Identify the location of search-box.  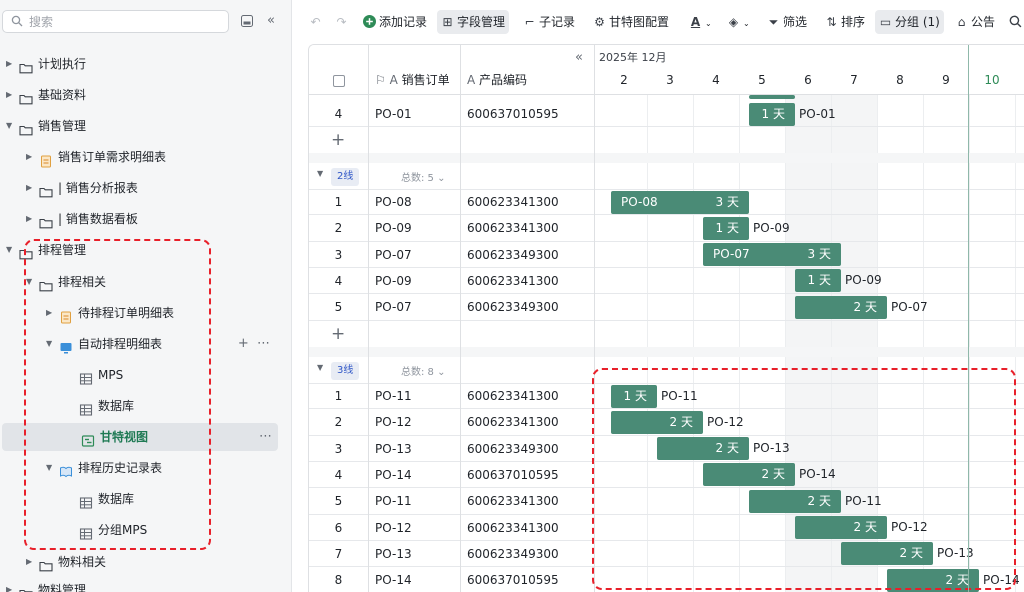
(115, 21).